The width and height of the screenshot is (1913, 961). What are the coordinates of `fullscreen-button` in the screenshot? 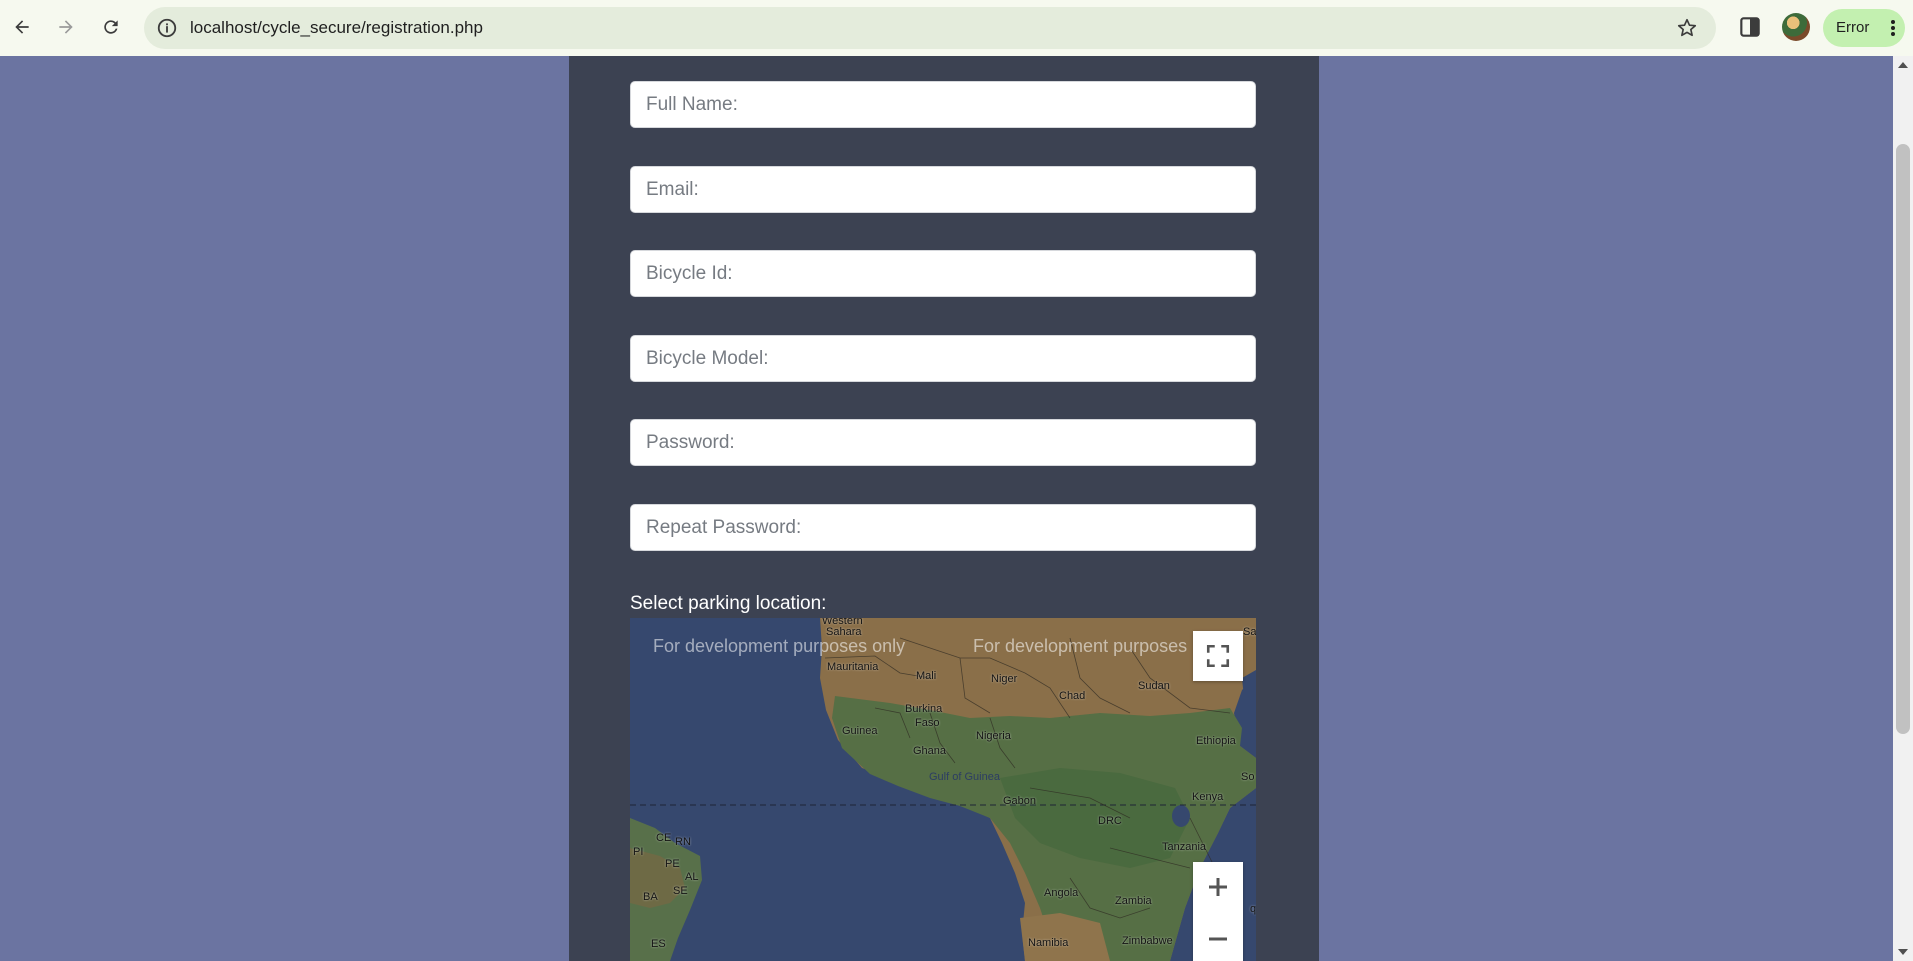 It's located at (1218, 656).